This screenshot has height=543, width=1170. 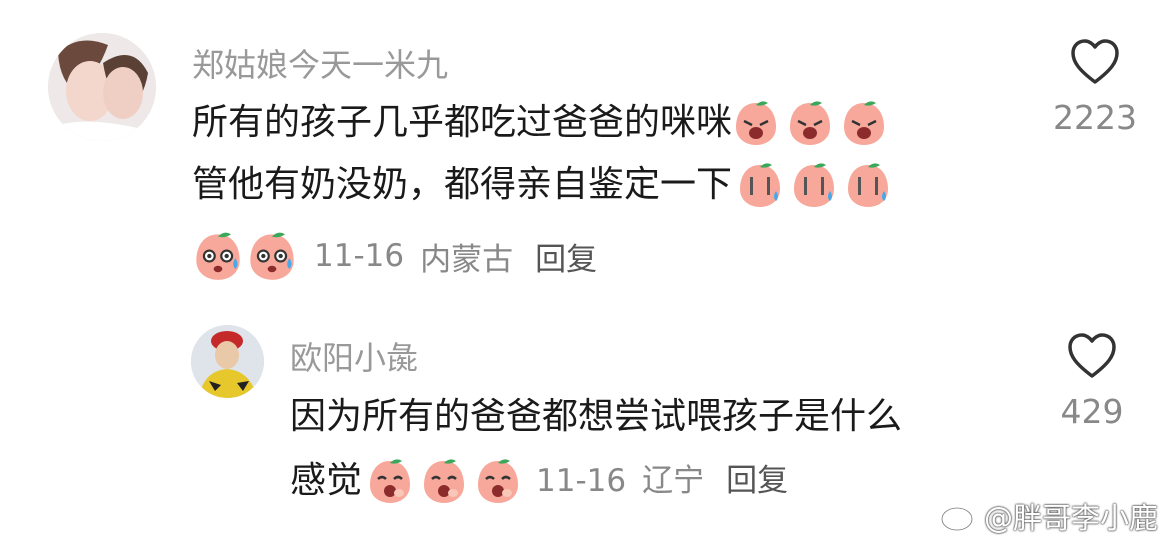 I want to click on like-control-1: 2223, so click(x=1095, y=87).